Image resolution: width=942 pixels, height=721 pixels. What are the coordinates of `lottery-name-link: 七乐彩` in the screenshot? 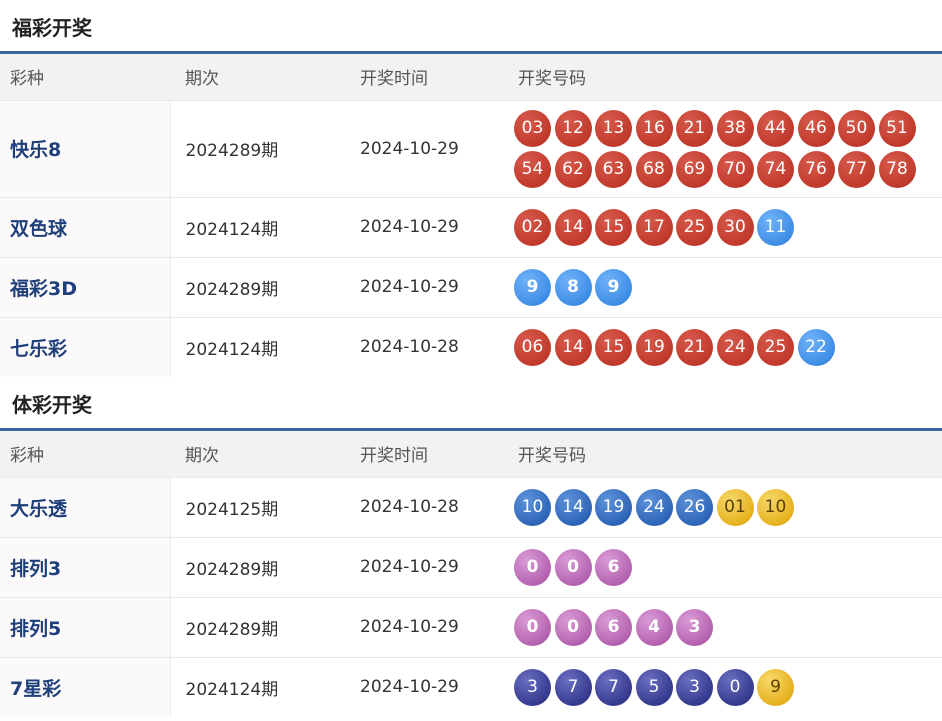 It's located at (85, 346).